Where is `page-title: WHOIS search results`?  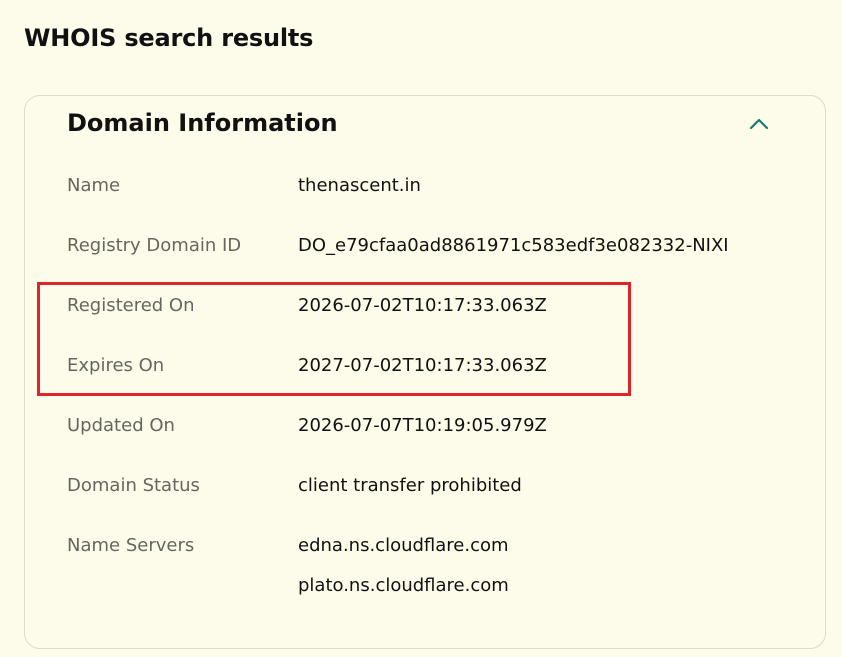 page-title: WHOIS search results is located at coordinates (169, 38).